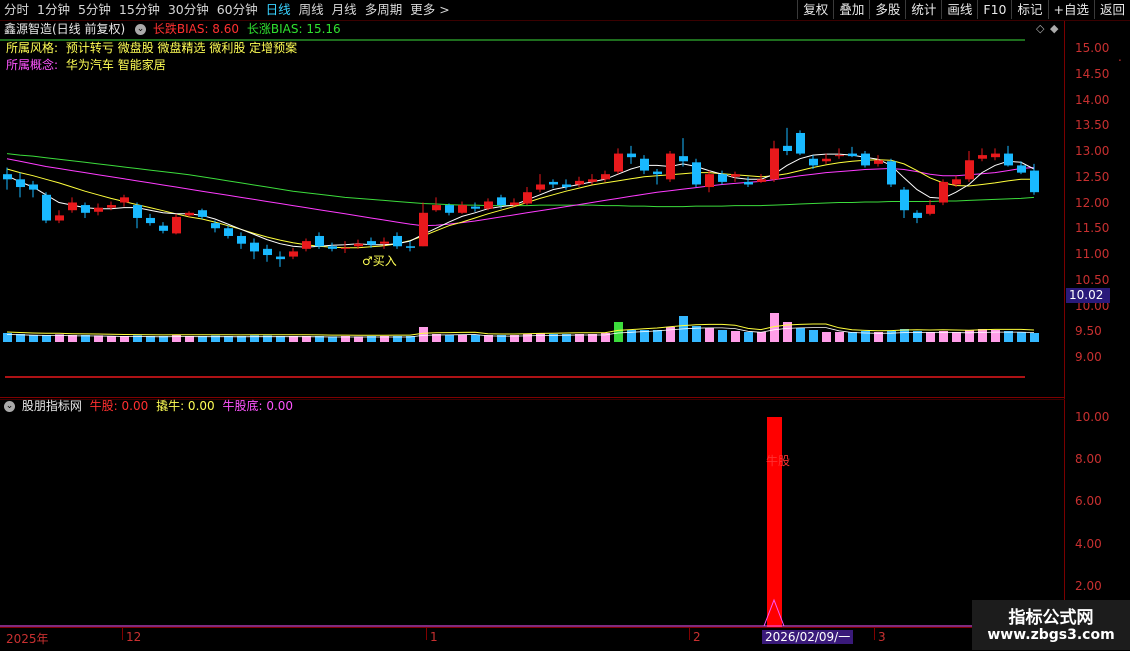 Image resolution: width=1130 pixels, height=651 pixels. Describe the element at coordinates (1051, 618) in the screenshot. I see `watermark-title: 指标公式网` at that location.